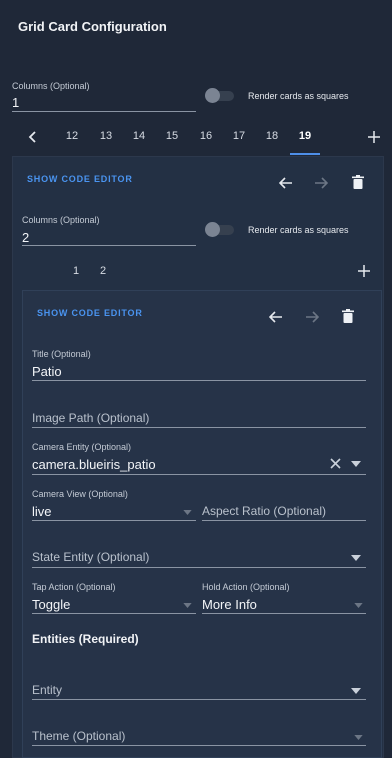  I want to click on chevron-left-icon, so click(33, 137).